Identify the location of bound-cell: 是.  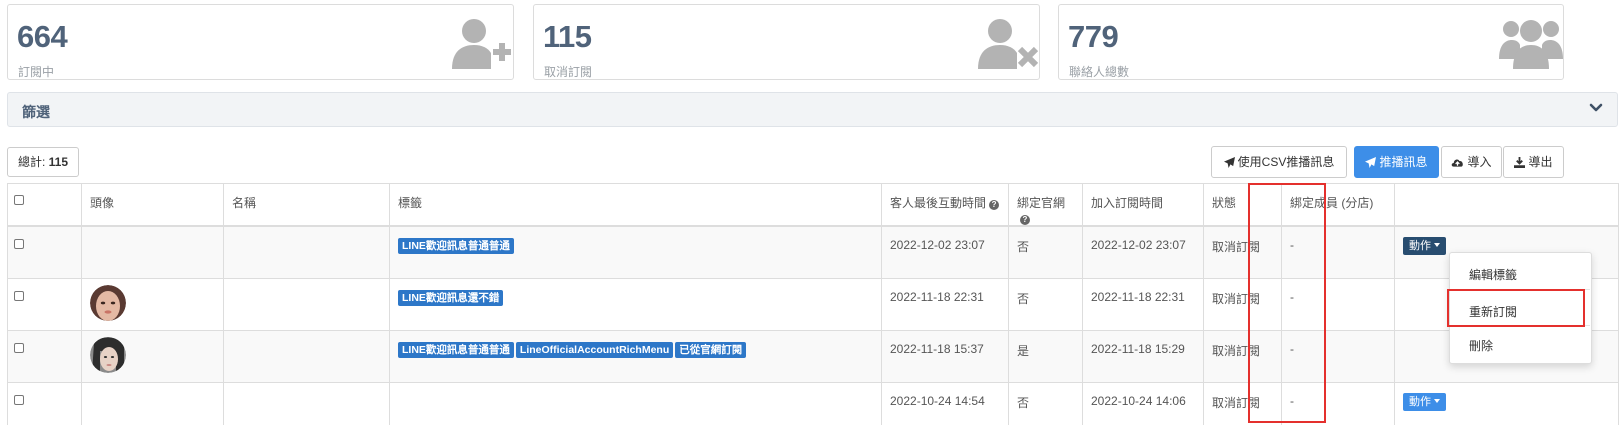
(1045, 356).